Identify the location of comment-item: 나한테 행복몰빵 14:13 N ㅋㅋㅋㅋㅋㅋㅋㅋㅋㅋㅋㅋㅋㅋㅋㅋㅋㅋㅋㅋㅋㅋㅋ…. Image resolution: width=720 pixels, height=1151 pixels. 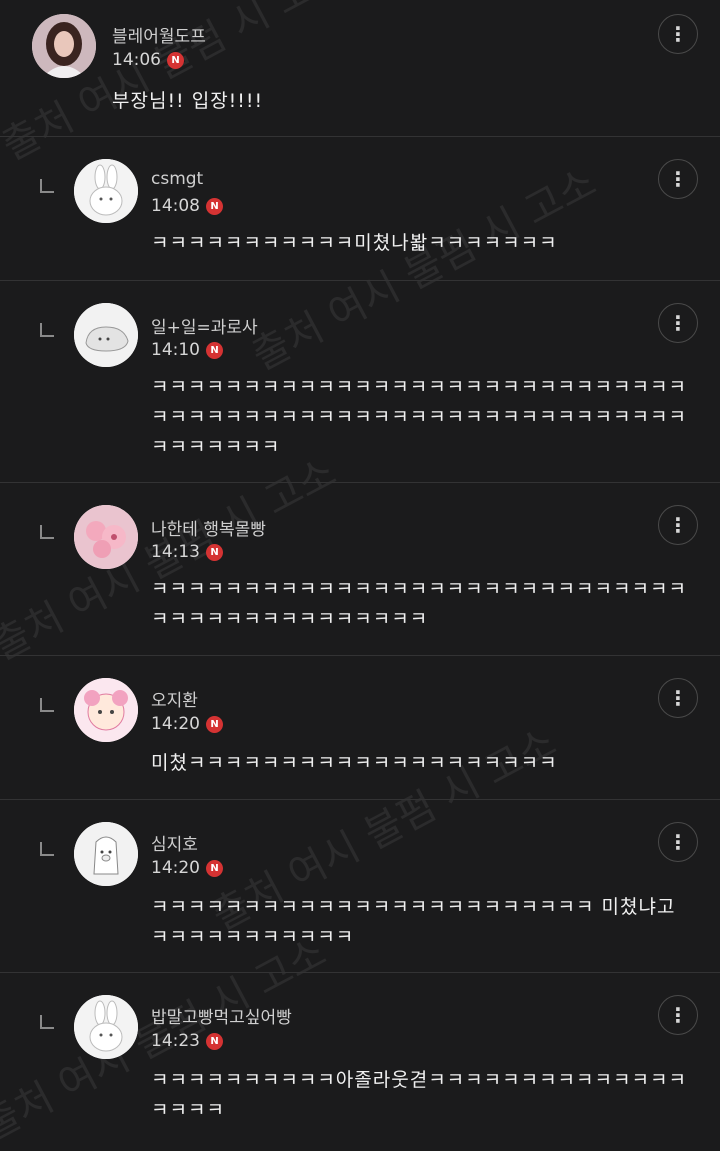
(360, 569).